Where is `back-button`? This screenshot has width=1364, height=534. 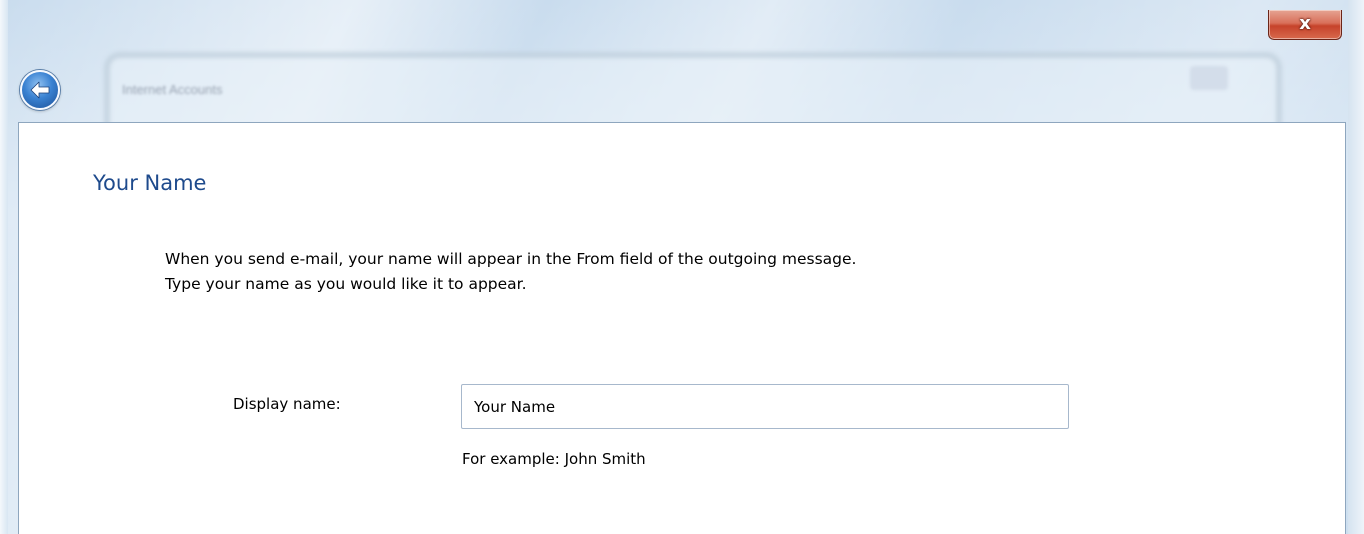 back-button is located at coordinates (40, 90).